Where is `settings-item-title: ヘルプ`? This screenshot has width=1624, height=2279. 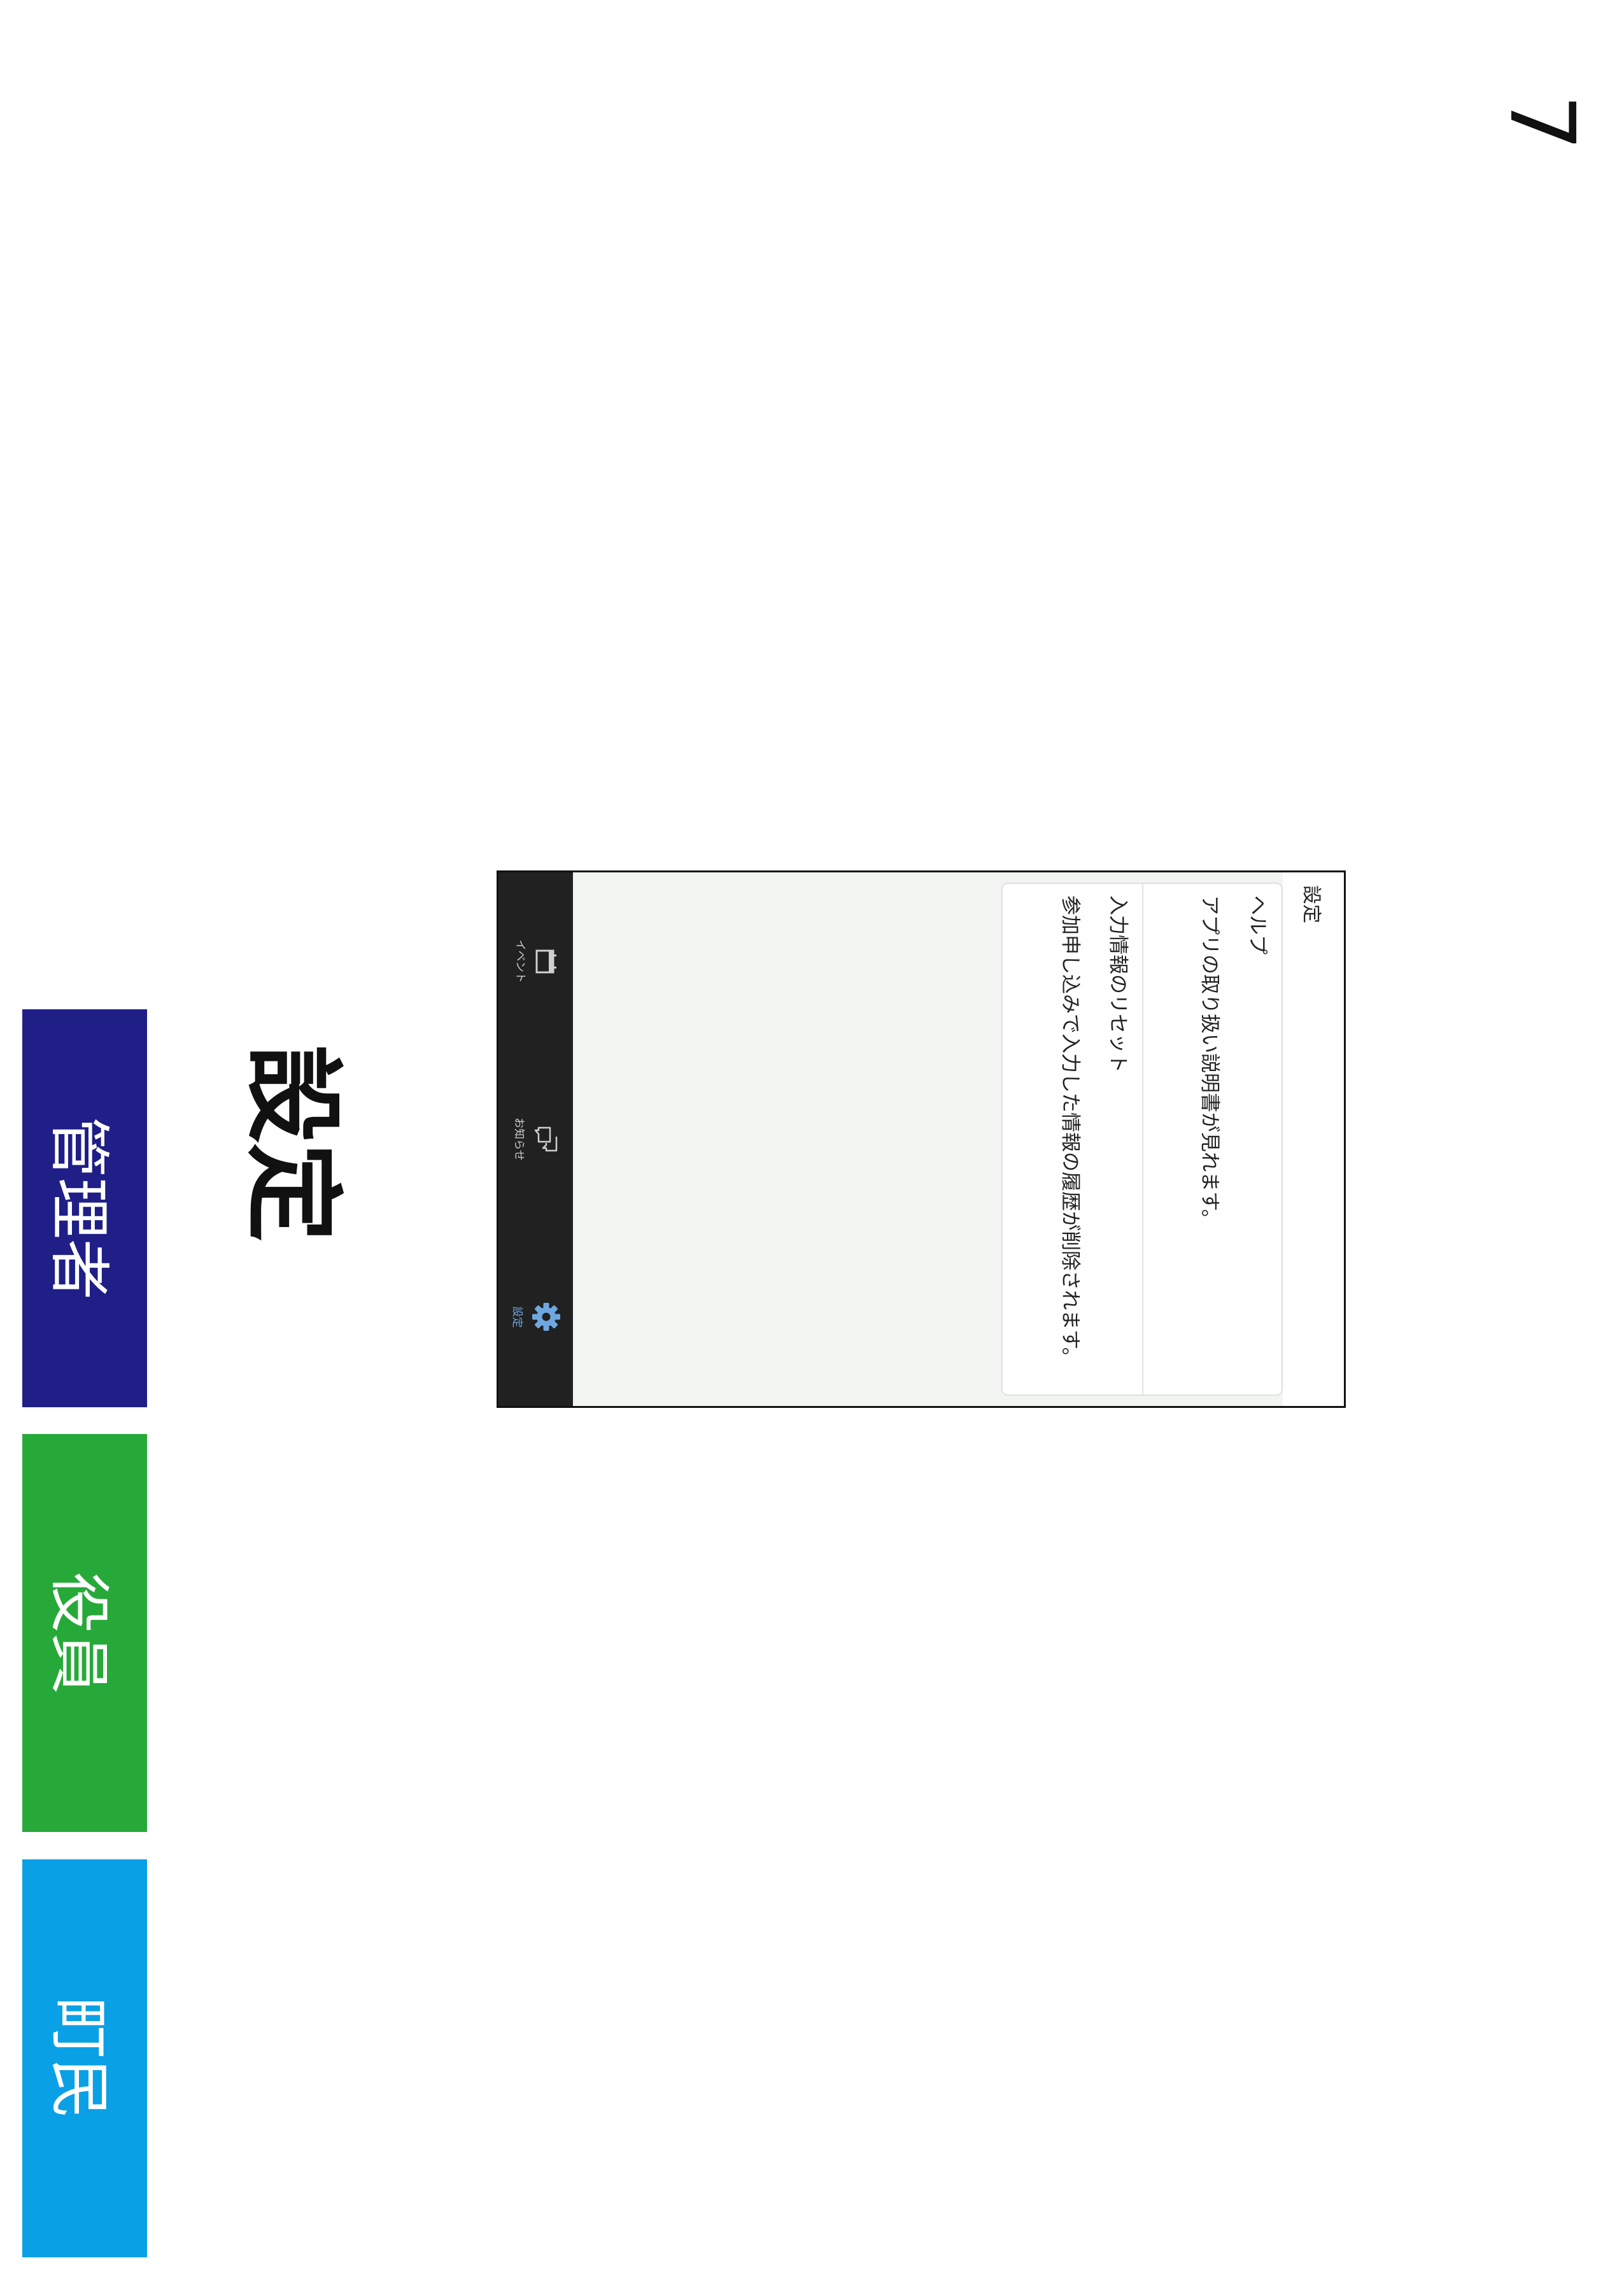
settings-item-title: ヘルプ is located at coordinates (1257, 925).